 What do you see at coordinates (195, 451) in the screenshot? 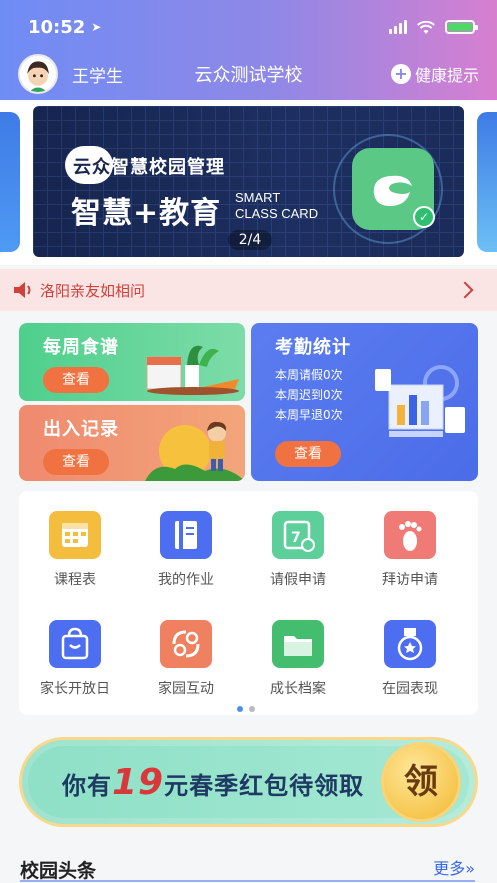
I see `student-illustration-icon` at bounding box center [195, 451].